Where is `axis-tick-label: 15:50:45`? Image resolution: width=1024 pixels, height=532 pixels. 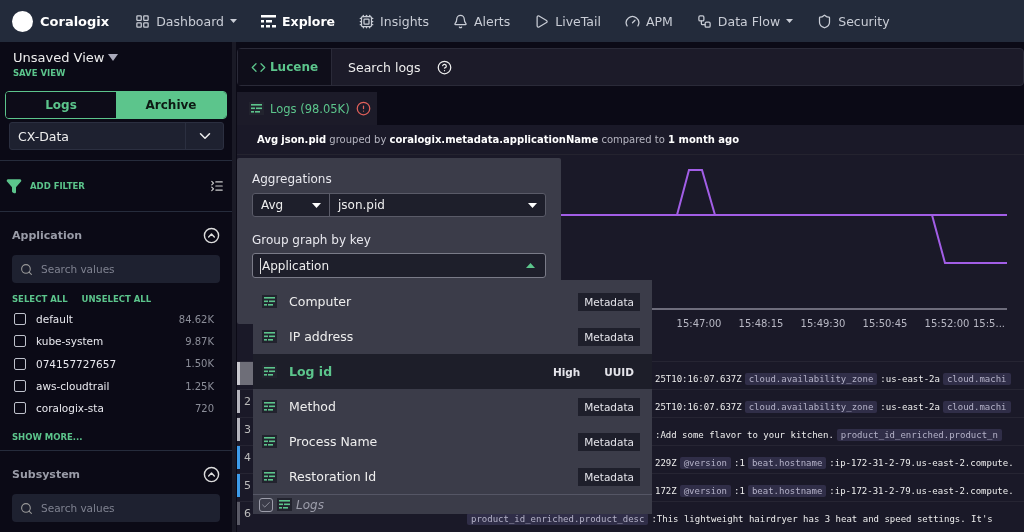
axis-tick-label: 15:50:45 is located at coordinates (885, 323).